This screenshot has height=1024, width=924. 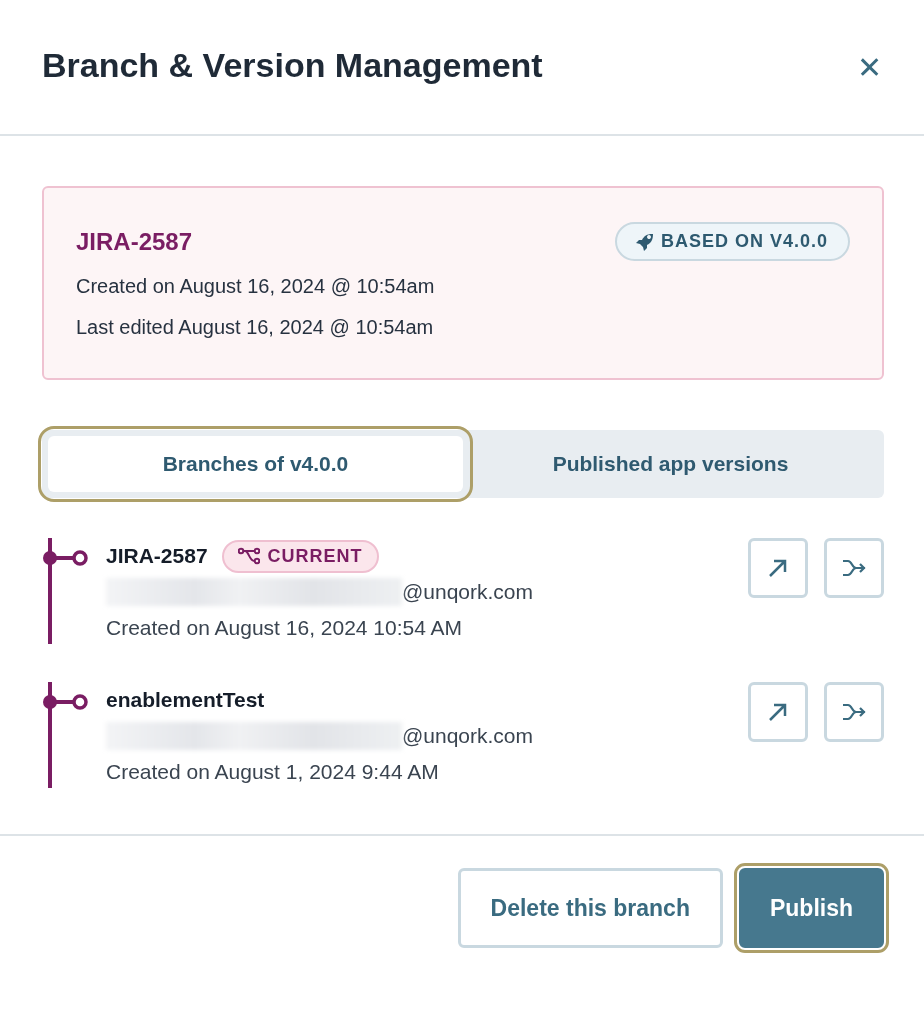 What do you see at coordinates (869, 67) in the screenshot?
I see `close-button: ✕` at bounding box center [869, 67].